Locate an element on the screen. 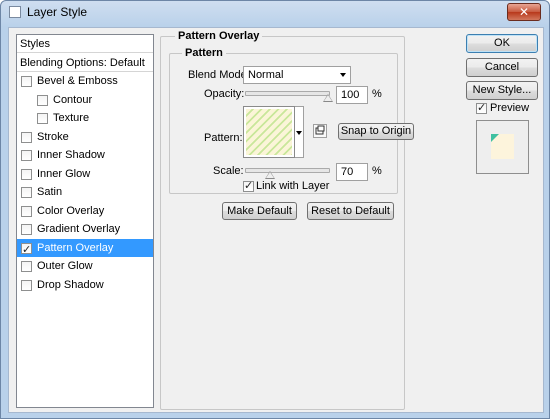 This screenshot has height=419, width=550. opacity-label: Opacity: is located at coordinates (224, 94).